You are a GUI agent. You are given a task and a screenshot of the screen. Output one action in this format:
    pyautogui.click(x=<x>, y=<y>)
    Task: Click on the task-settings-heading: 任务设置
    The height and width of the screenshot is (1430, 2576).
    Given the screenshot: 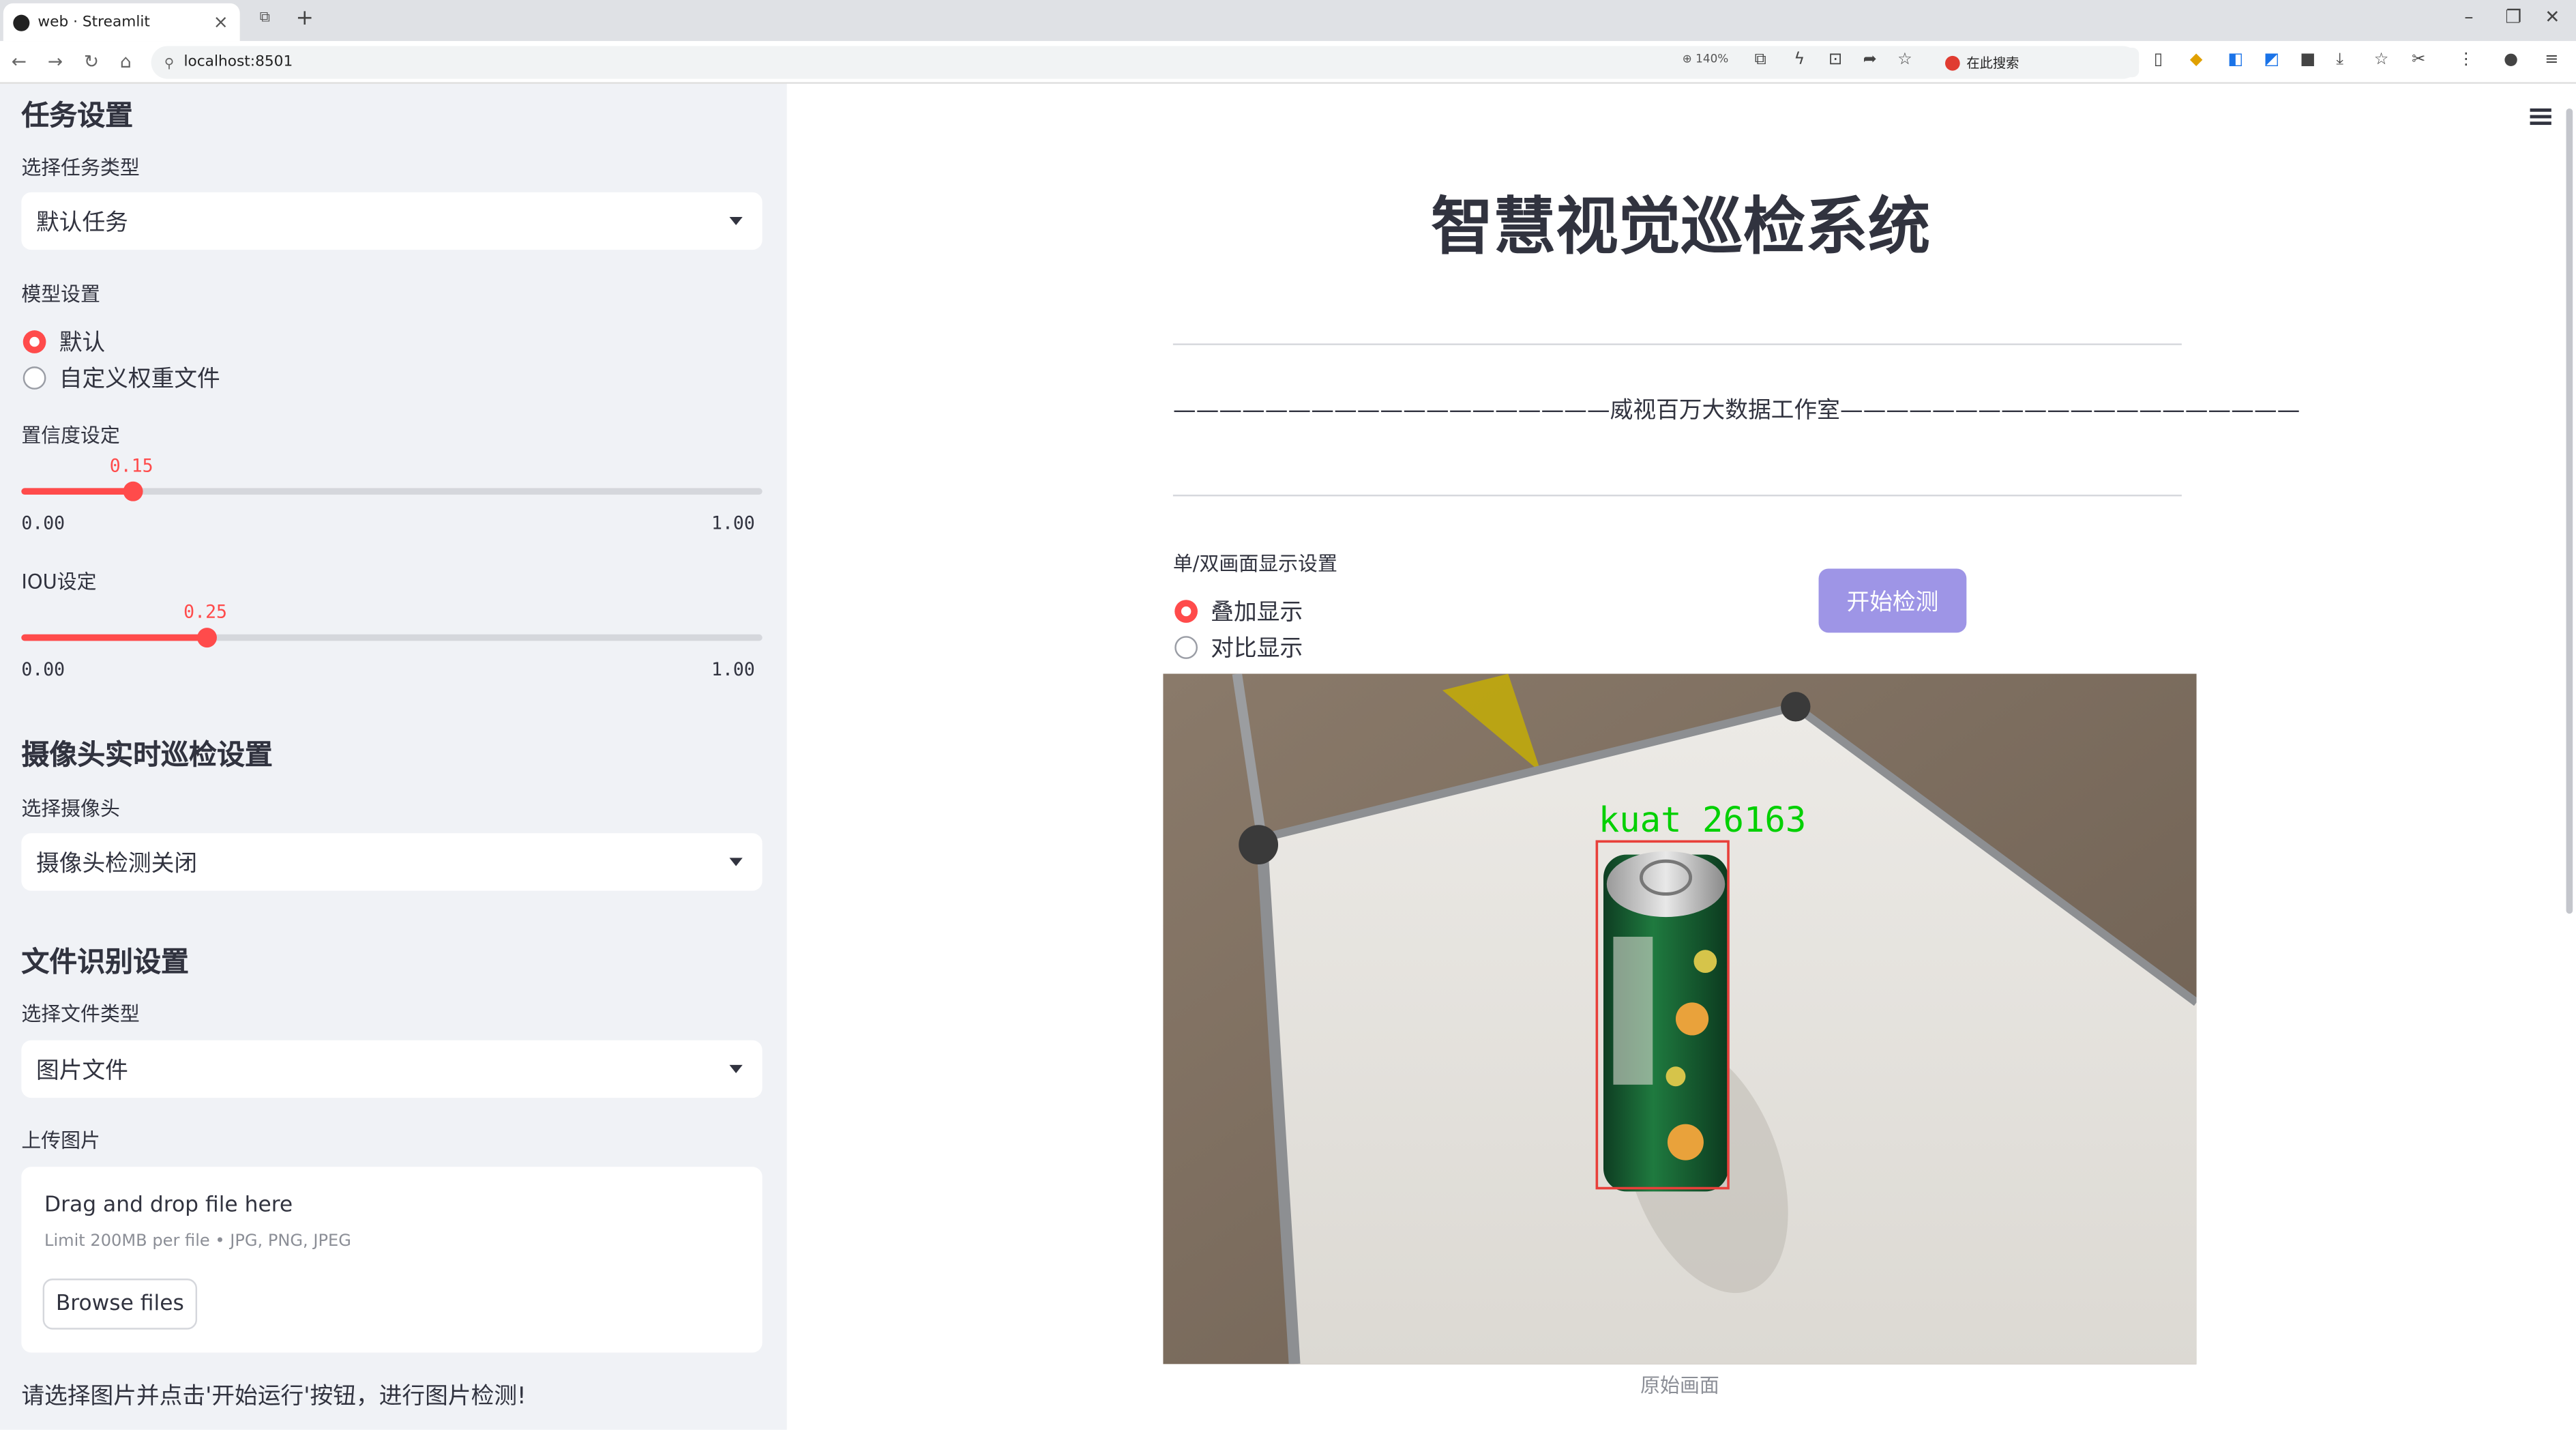 What is the action you would take?
    pyautogui.click(x=77, y=117)
    